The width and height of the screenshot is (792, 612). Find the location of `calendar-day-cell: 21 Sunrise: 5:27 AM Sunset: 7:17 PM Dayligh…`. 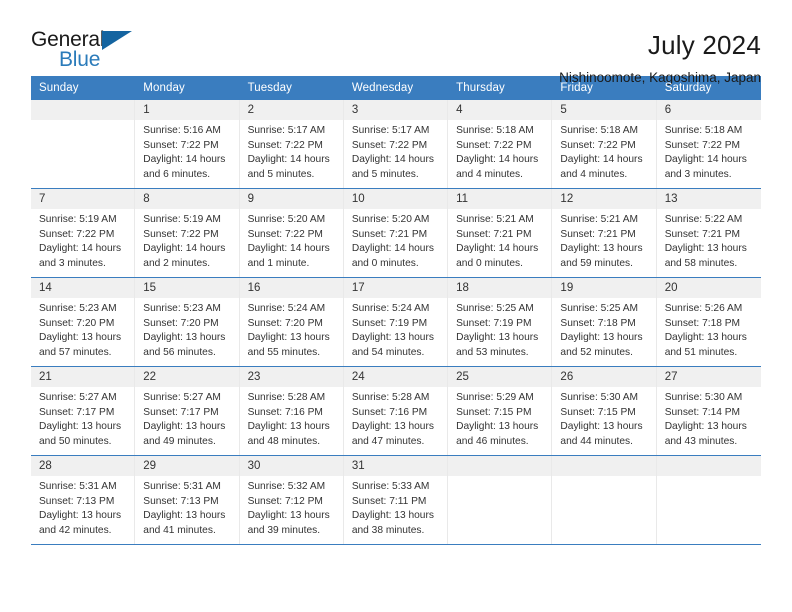

calendar-day-cell: 21 Sunrise: 5:27 AM Sunset: 7:17 PM Dayligh… is located at coordinates (83, 411).